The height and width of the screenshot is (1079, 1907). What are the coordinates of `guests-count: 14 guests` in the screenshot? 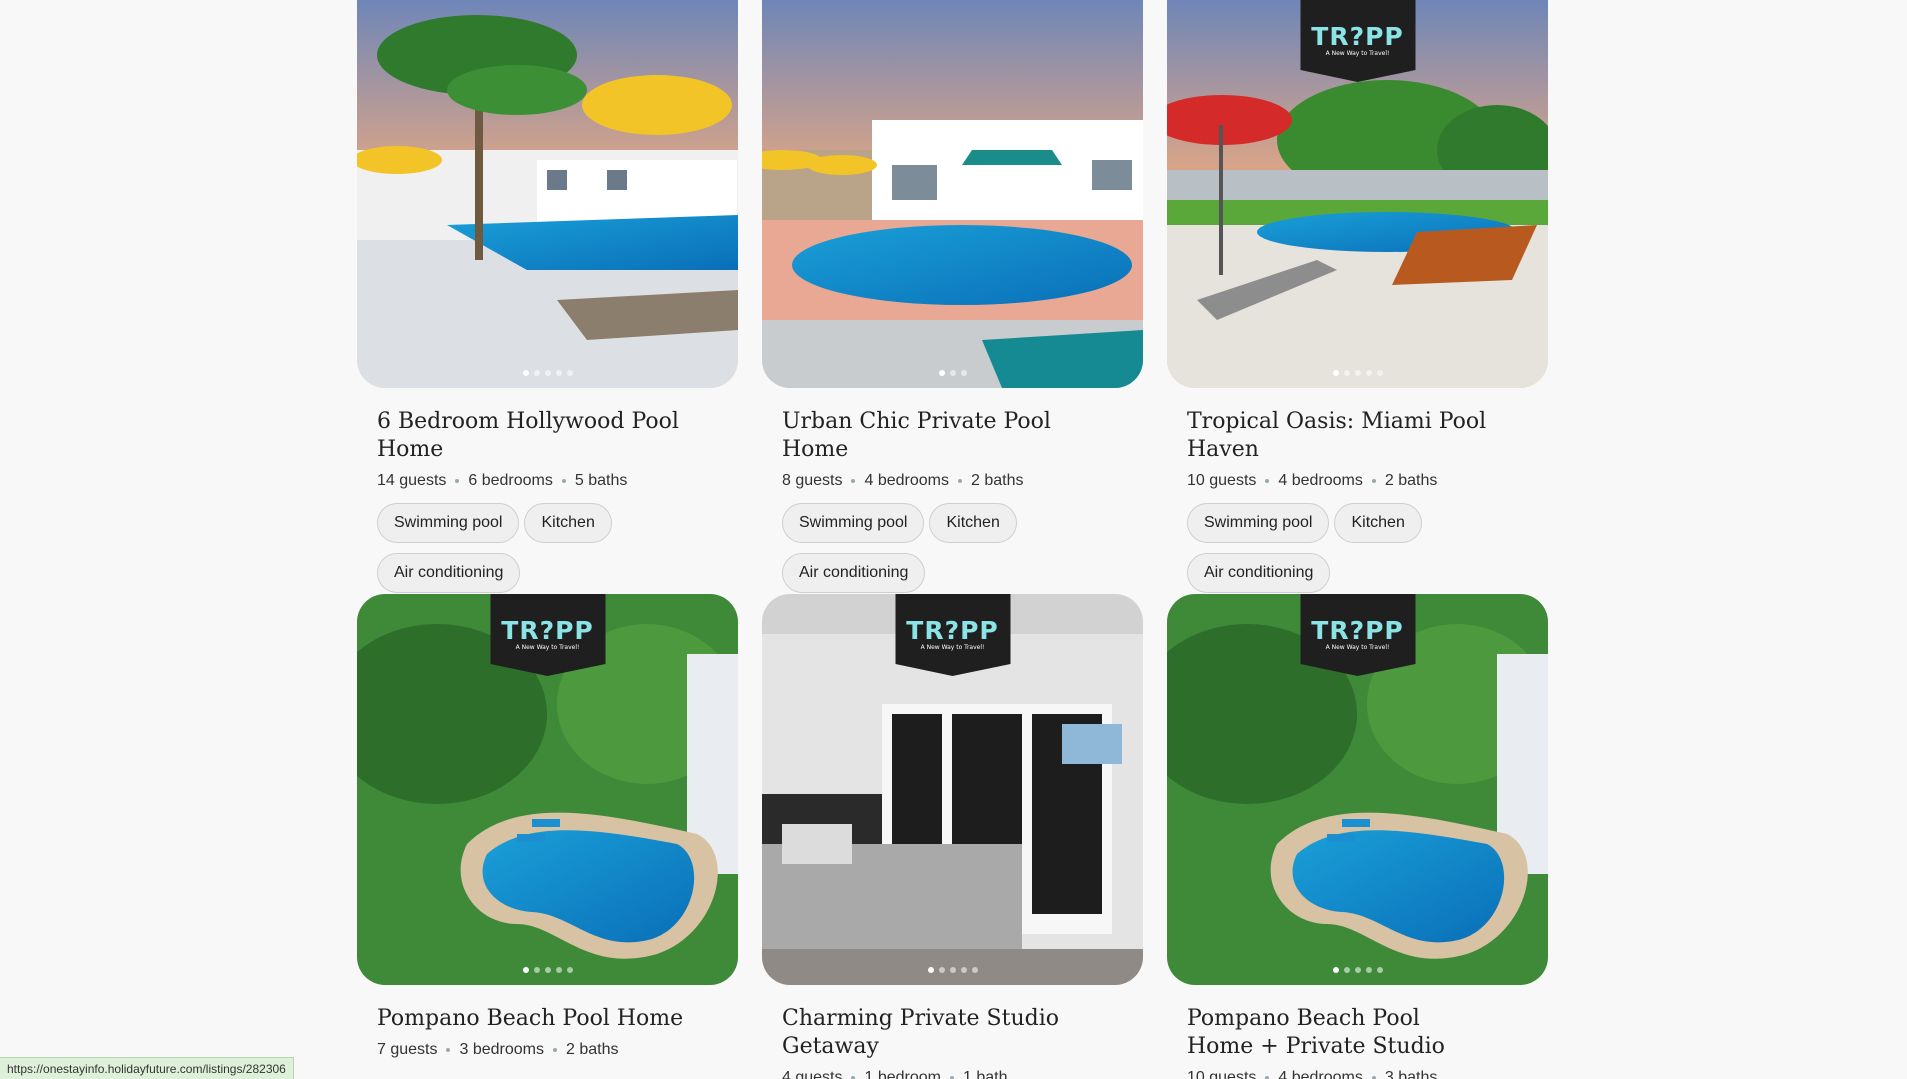 It's located at (412, 480).